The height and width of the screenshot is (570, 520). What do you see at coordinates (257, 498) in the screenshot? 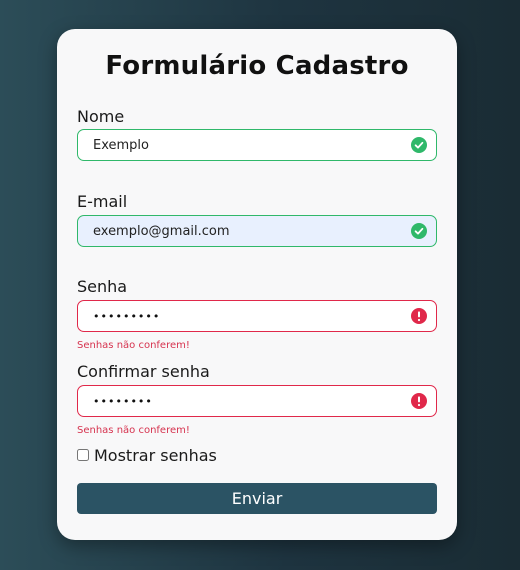
I see `submit-button: Enviar` at bounding box center [257, 498].